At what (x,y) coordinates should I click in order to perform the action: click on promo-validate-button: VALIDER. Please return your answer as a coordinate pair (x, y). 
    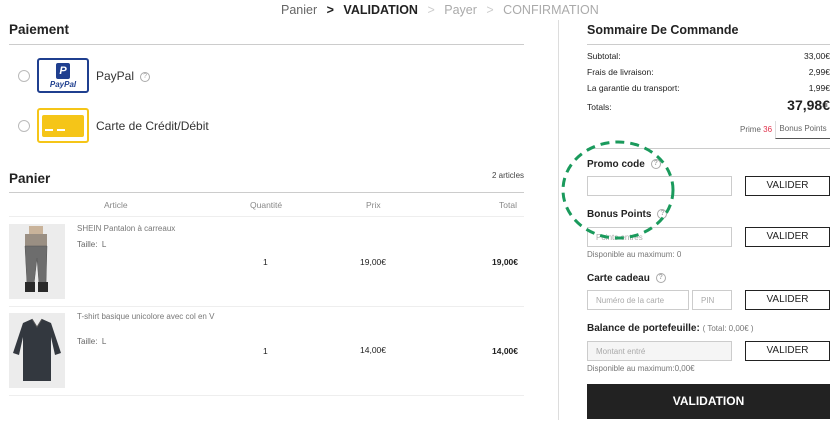
    Looking at the image, I should click on (787, 186).